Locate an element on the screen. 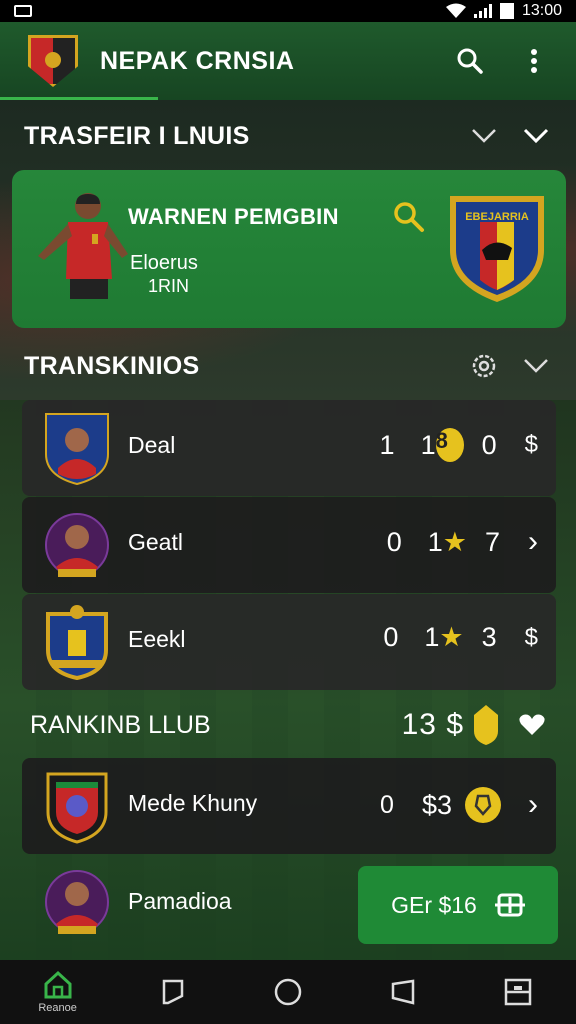  expand-button is located at coordinates (536, 136).